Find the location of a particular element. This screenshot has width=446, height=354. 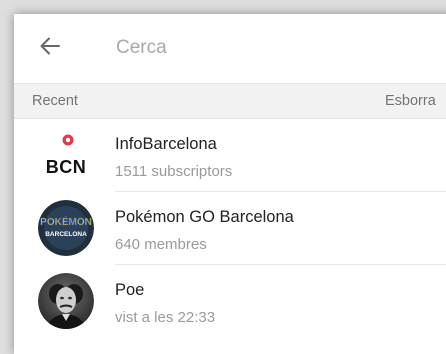

chat-subtitle: vist a les 22:33 is located at coordinates (165, 317).